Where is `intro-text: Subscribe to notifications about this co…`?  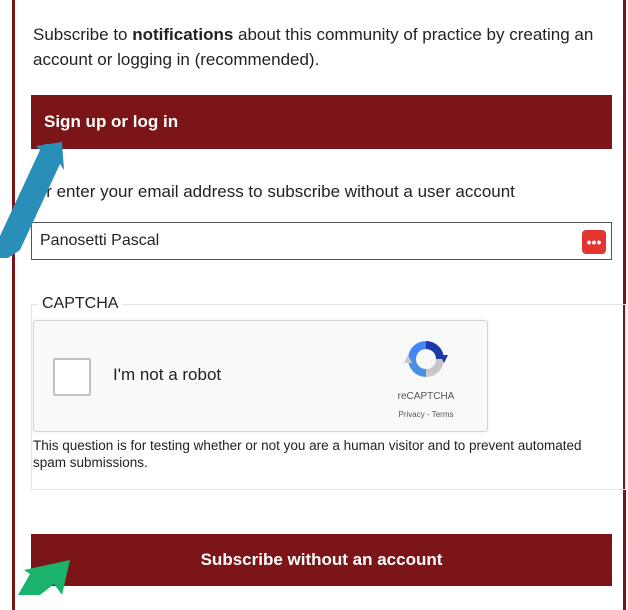 intro-text: Subscribe to notifications about this co… is located at coordinates (323, 47).